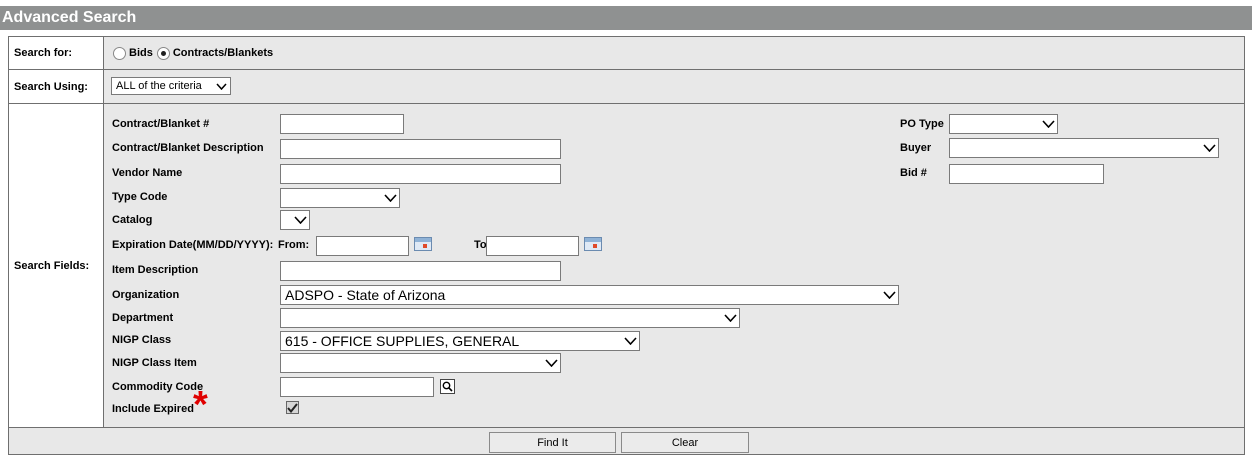 The height and width of the screenshot is (456, 1252). Describe the element at coordinates (163, 53) in the screenshot. I see `contracts-blankets-radio` at that location.